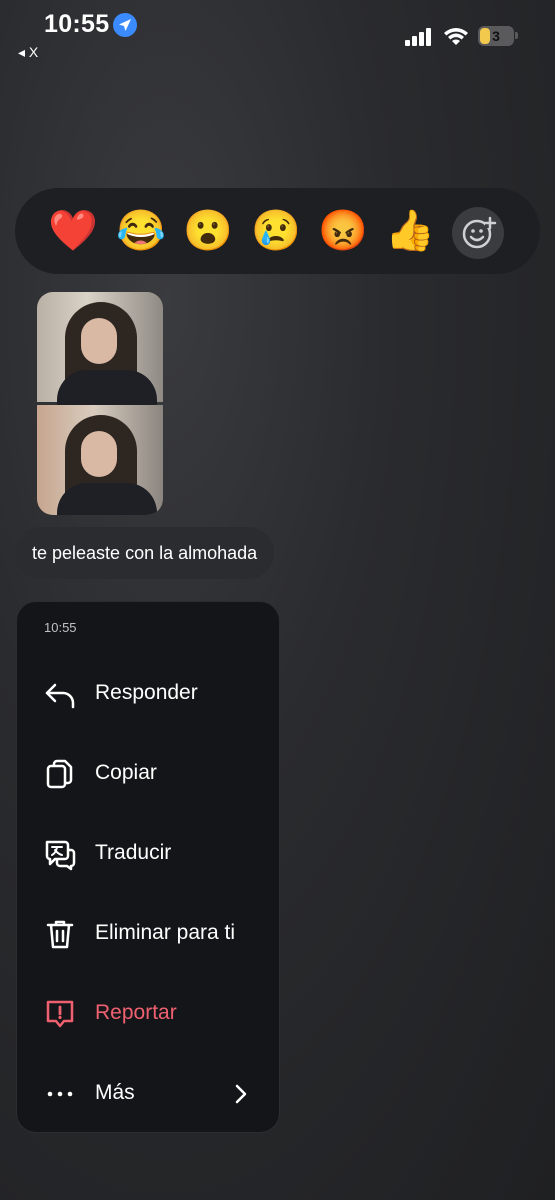 Image resolution: width=555 pixels, height=1200 pixels. What do you see at coordinates (77, 24) in the screenshot?
I see `status-time: 10:55` at bounding box center [77, 24].